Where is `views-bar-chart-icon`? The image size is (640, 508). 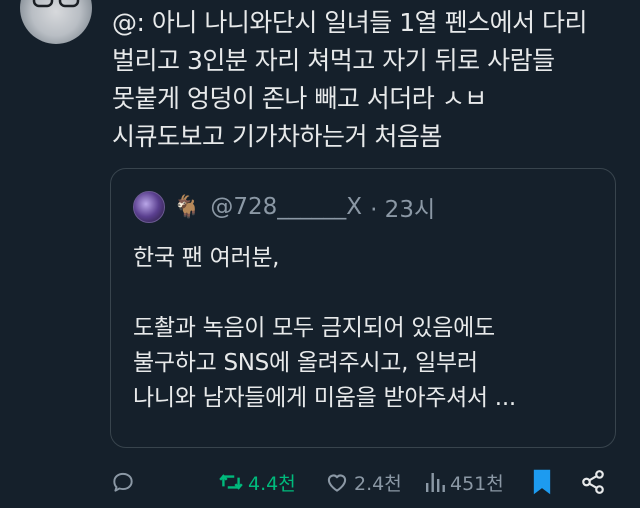
views-bar-chart-icon is located at coordinates (435, 482).